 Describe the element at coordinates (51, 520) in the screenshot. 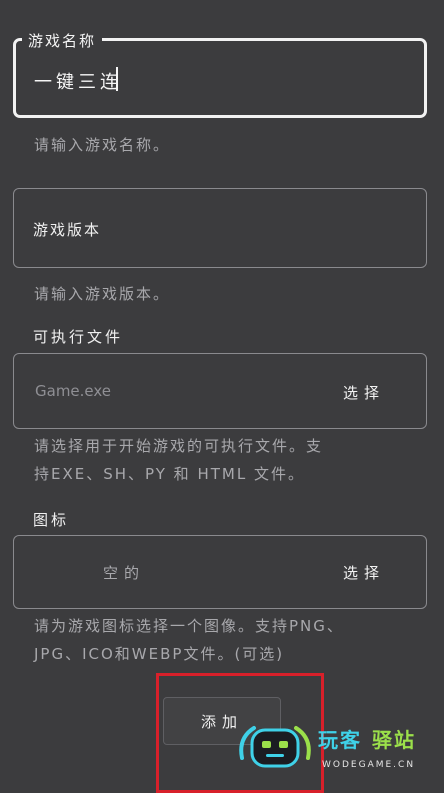

I see `icon-section-label: 图标` at that location.